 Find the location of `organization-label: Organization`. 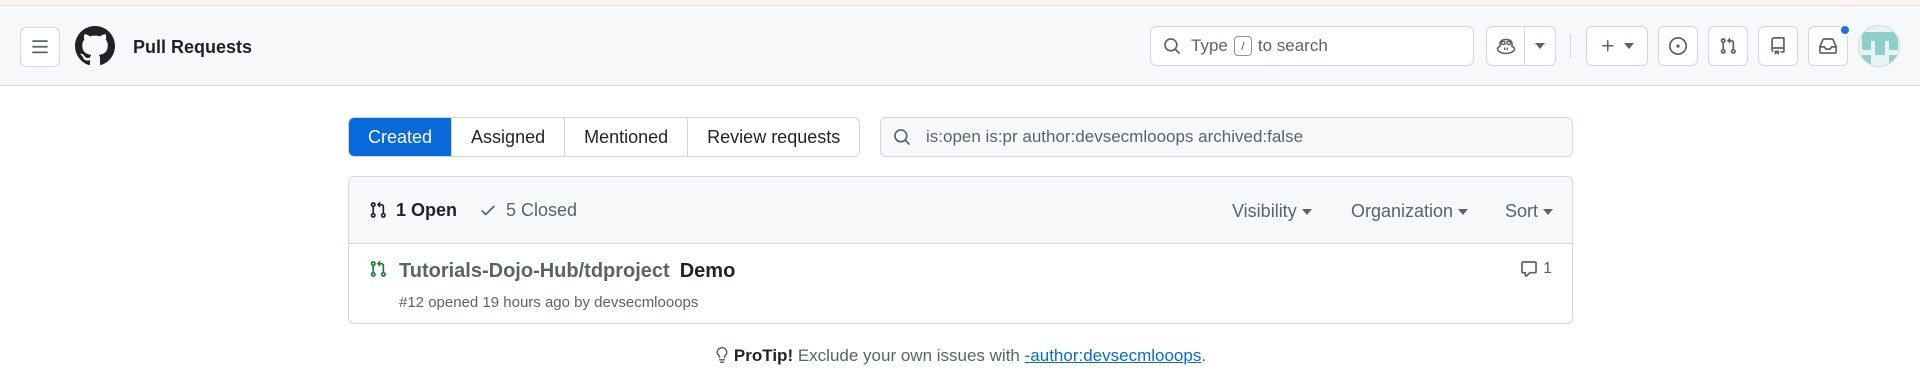

organization-label: Organization is located at coordinates (1402, 211).